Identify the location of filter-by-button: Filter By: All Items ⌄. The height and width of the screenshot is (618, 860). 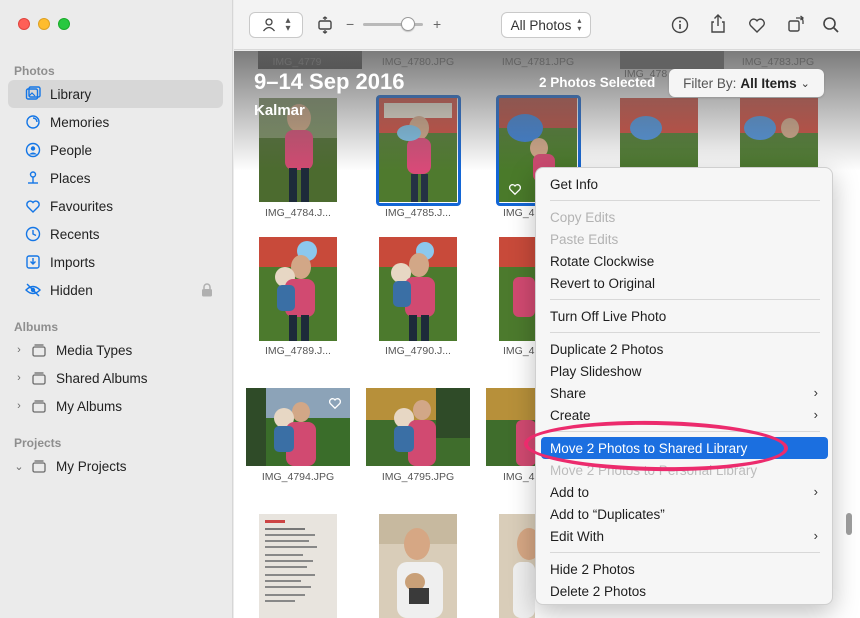
(746, 83).